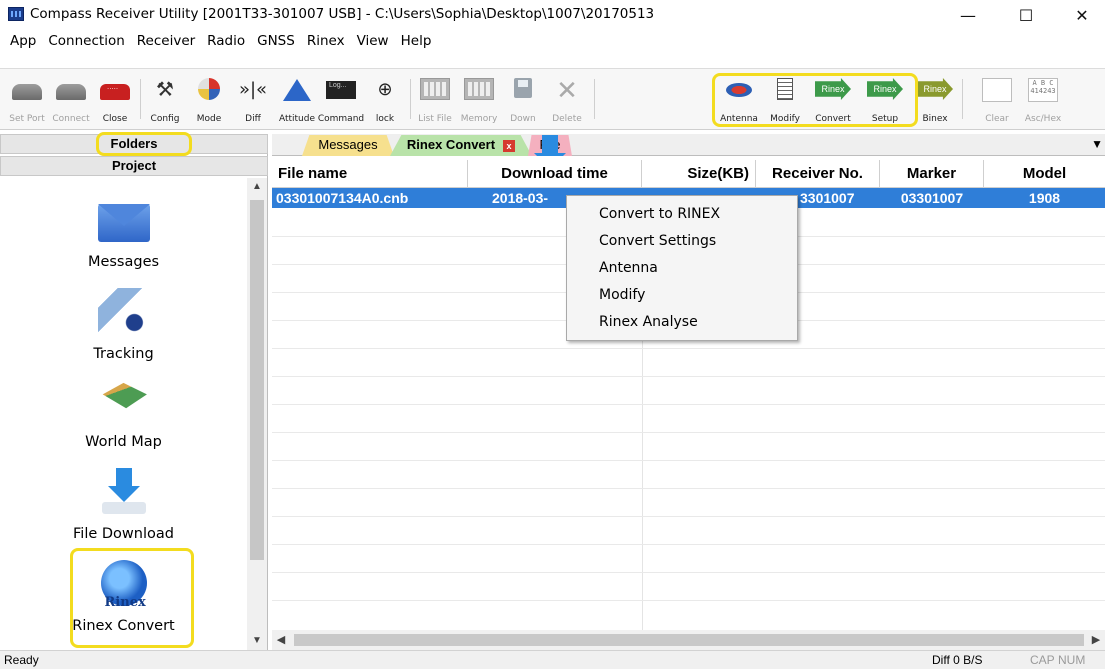 The height and width of the screenshot is (669, 1105). Describe the element at coordinates (682, 322) in the screenshot. I see `menu-item-rinex-analyse: Rinex Analyse` at that location.